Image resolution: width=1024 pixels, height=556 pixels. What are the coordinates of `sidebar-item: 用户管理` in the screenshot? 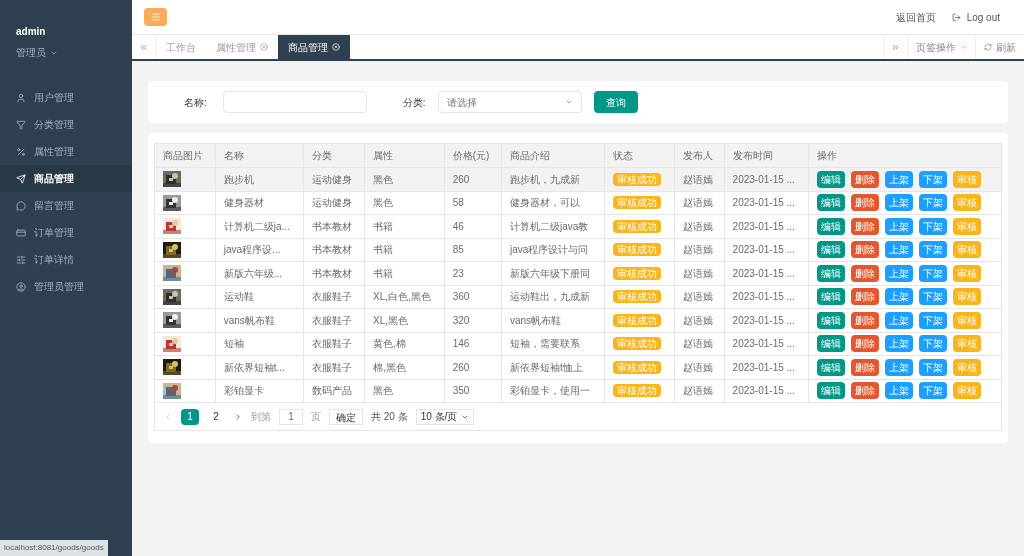 It's located at (66, 97).